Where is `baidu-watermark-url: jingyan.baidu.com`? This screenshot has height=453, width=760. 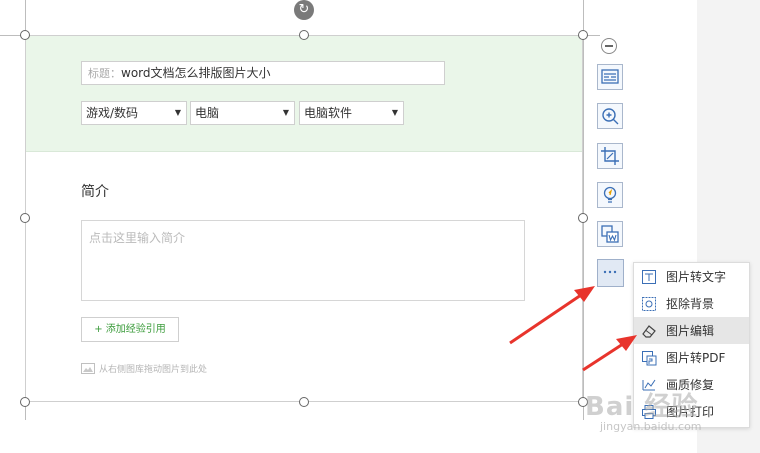 baidu-watermark-url: jingyan.baidu.com is located at coordinates (651, 426).